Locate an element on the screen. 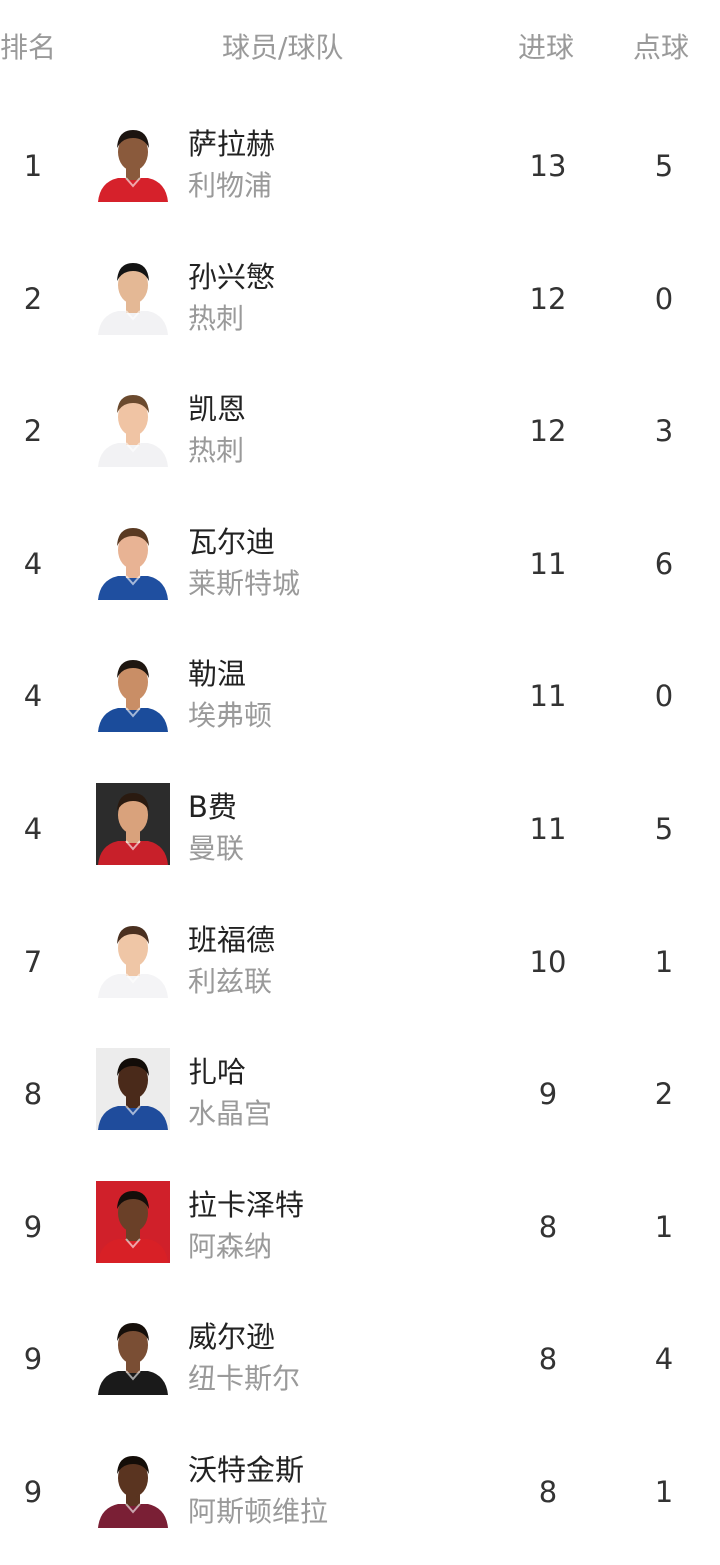 This screenshot has width=720, height=1565. player-name: 拉卡泽特 is located at coordinates (246, 1204).